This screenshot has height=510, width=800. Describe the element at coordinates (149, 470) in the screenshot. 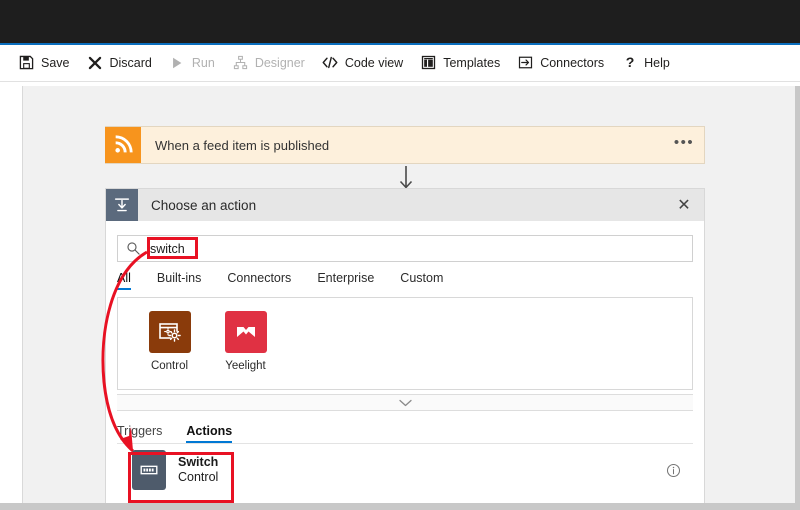

I see `switch-icon` at that location.